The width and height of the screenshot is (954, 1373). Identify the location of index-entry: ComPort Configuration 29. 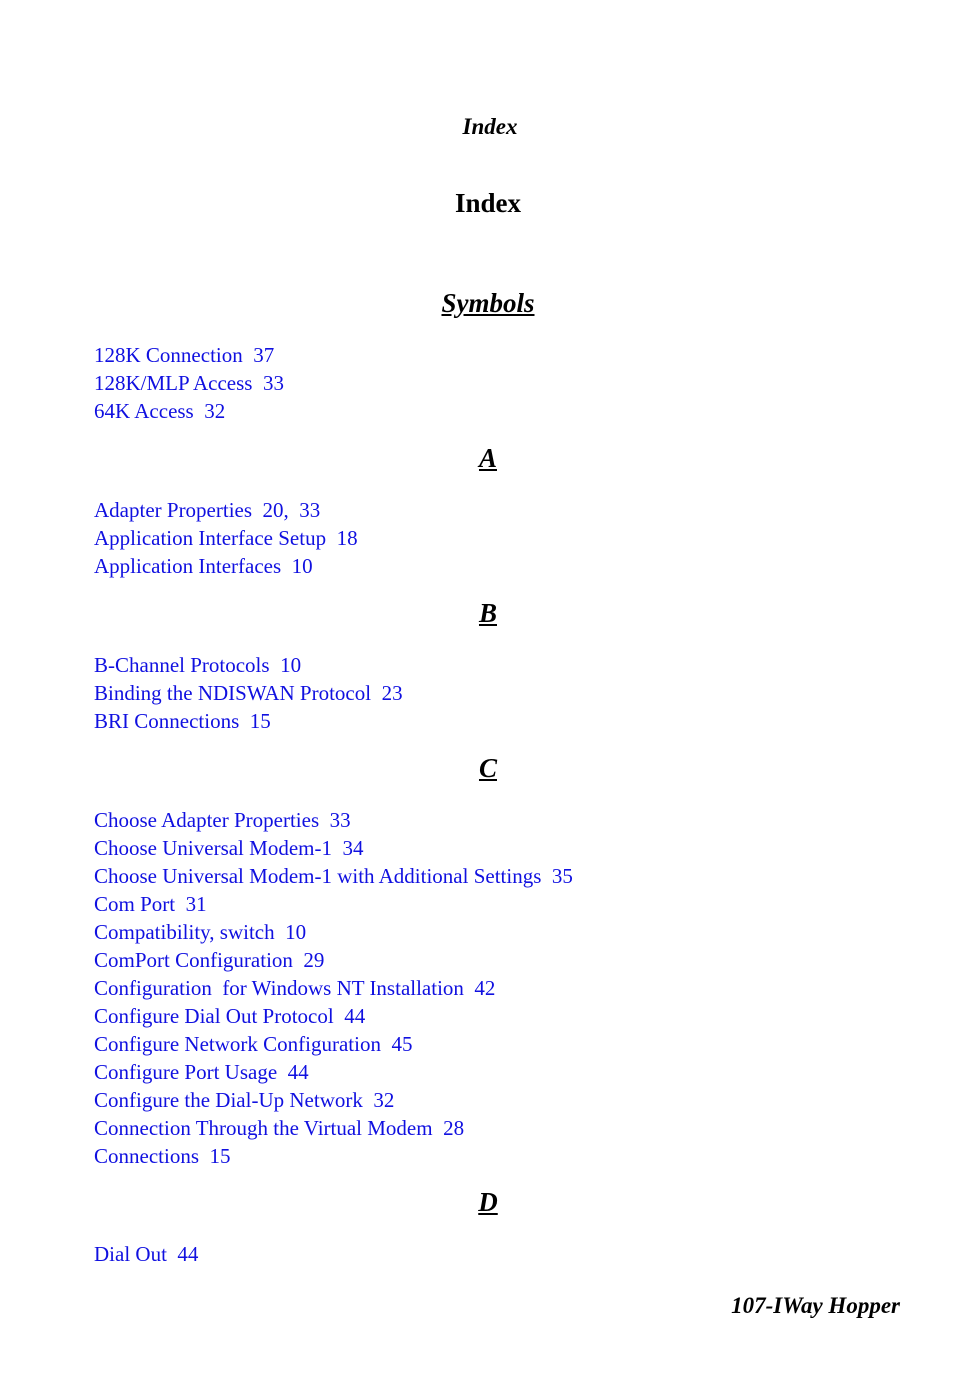
(333, 960).